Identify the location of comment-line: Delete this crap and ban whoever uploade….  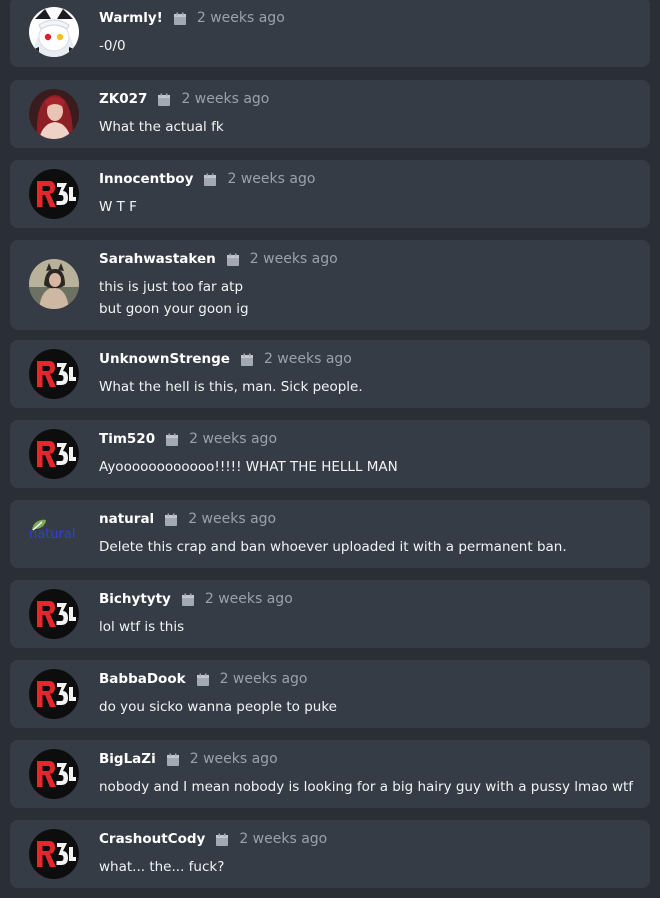
(333, 547).